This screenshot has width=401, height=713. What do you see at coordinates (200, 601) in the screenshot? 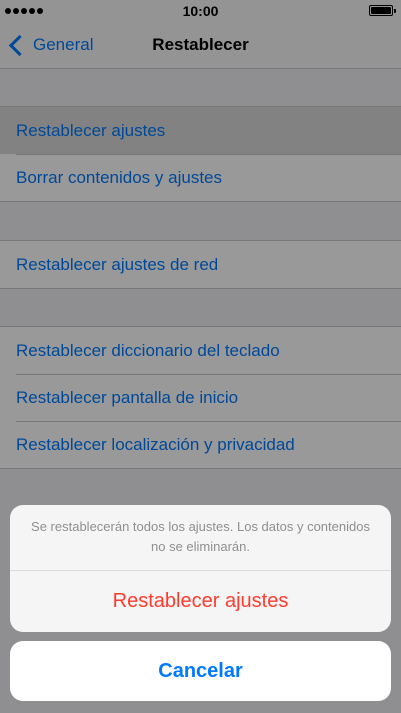
I see `confirm-reset-settings-button: Restablecer ajustes` at bounding box center [200, 601].